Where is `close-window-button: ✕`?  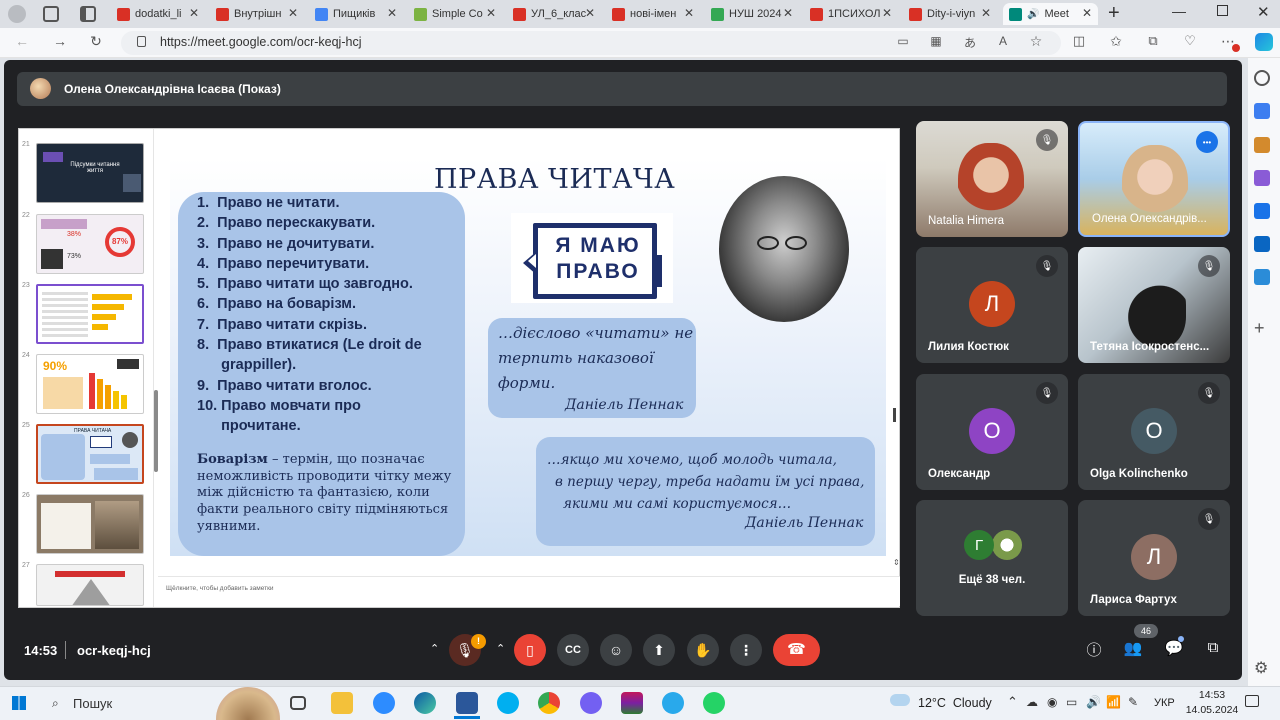
close-window-button: ✕ is located at coordinates (1263, 12).